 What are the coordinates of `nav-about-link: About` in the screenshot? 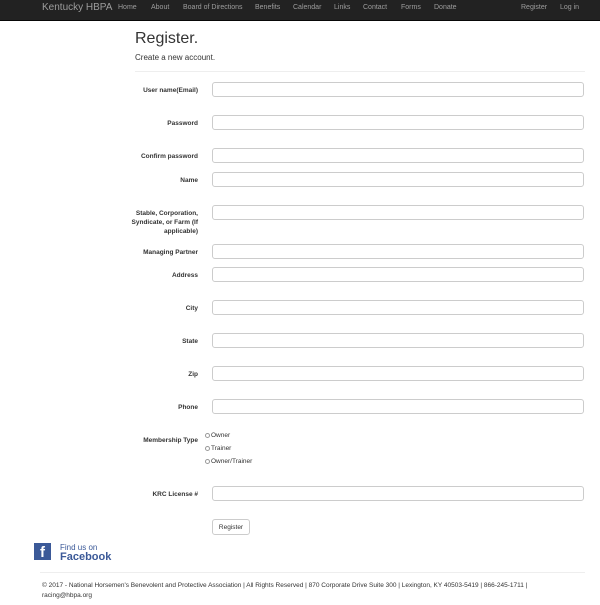 It's located at (160, 7).